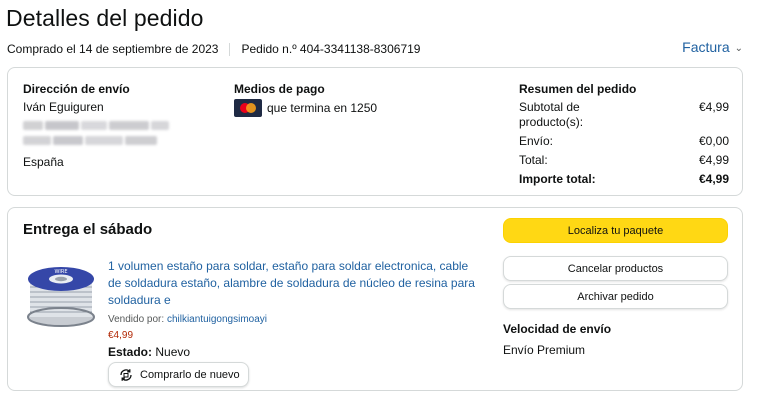 The image size is (783, 406). I want to click on shipping-name: Iván Eguiguren, so click(63, 107).